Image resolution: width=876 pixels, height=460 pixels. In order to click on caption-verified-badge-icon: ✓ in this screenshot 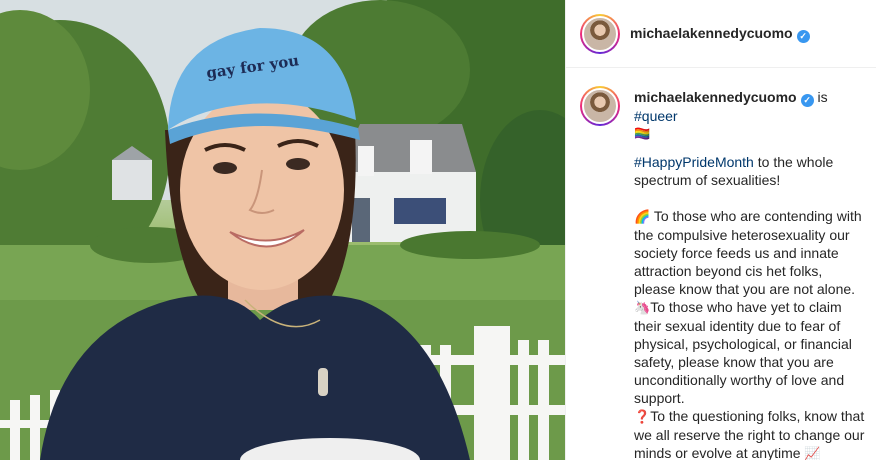, I will do `click(807, 100)`.